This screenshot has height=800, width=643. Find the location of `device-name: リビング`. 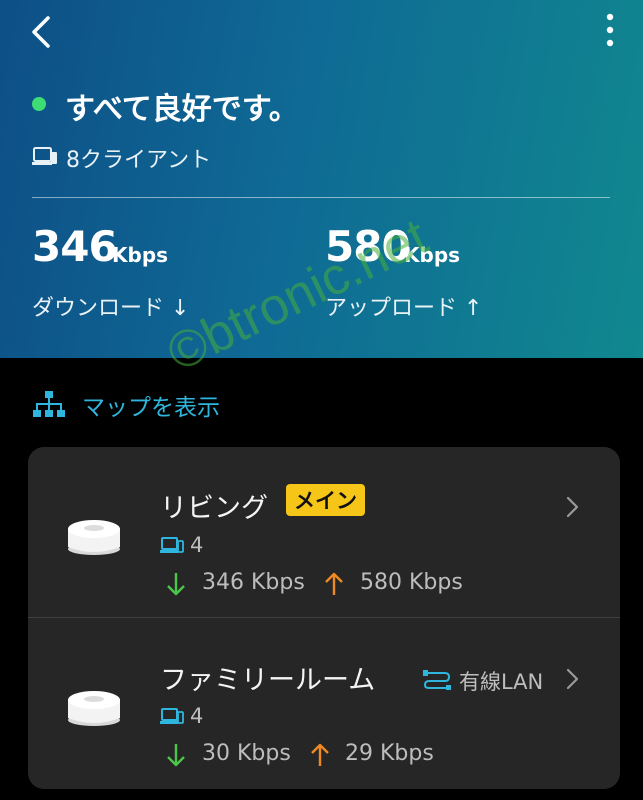

device-name: リビング is located at coordinates (214, 508).